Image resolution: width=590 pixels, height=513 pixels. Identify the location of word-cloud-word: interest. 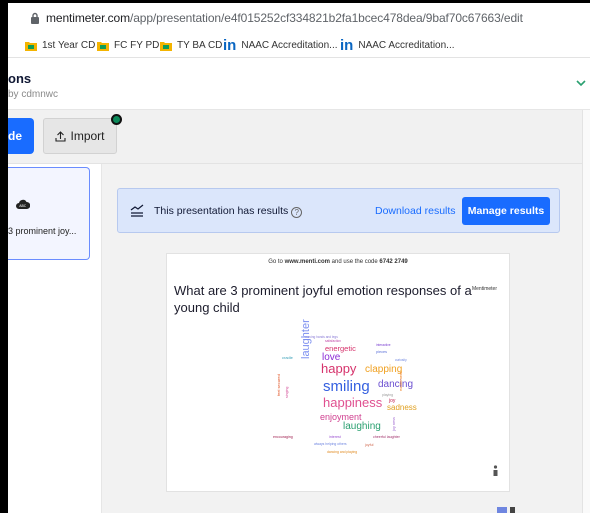
(335, 437).